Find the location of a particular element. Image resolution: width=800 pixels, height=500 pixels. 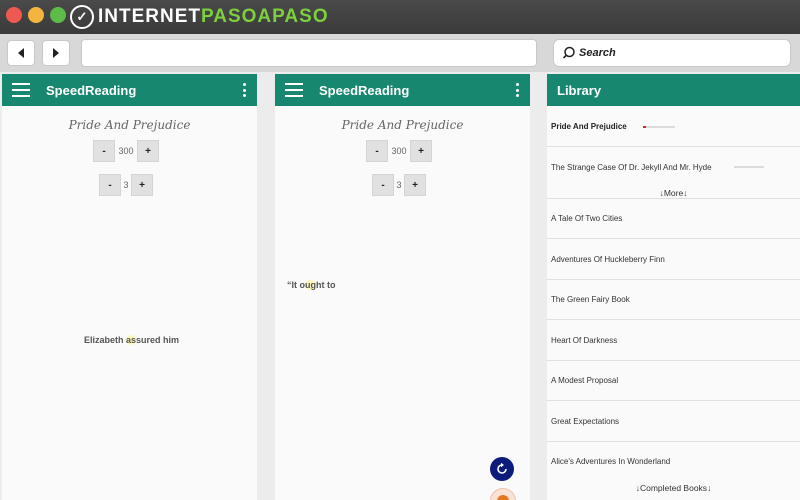

browser-search-field: Search is located at coordinates (672, 53).